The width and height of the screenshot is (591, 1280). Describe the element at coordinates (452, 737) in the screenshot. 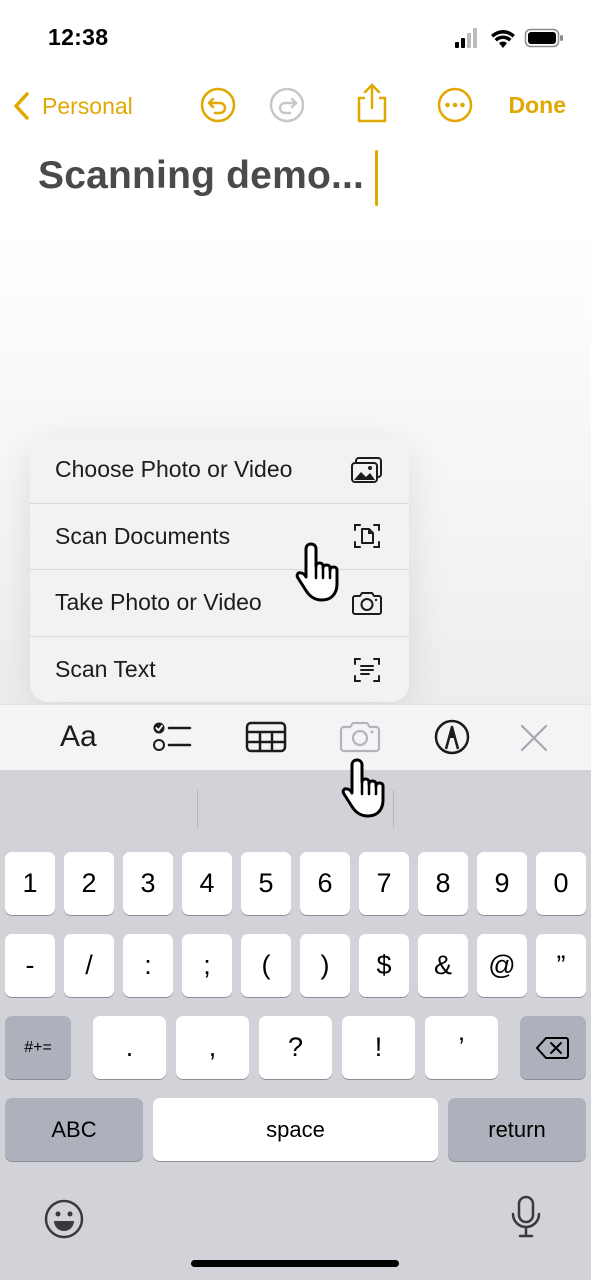

I see `markup-icon` at that location.